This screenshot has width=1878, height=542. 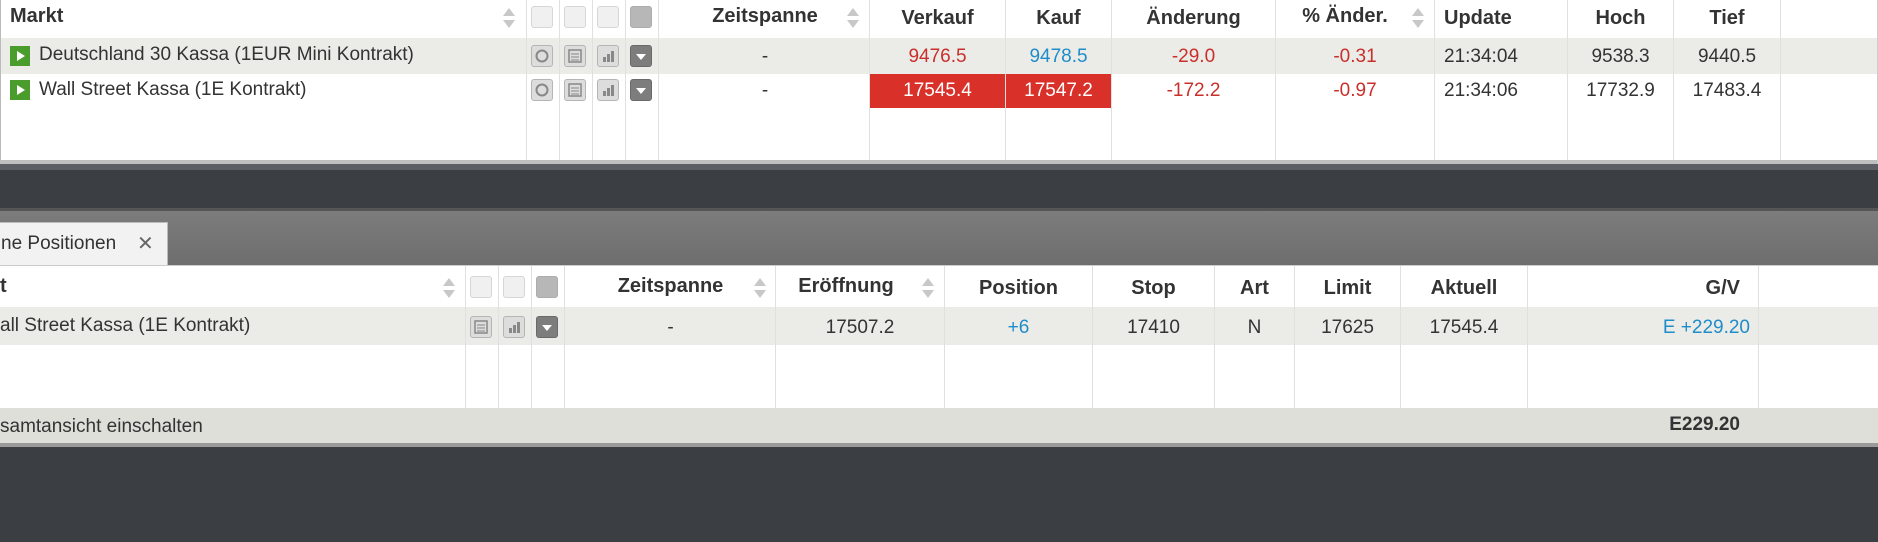 What do you see at coordinates (1727, 18) in the screenshot?
I see `header-tief: Tief` at bounding box center [1727, 18].